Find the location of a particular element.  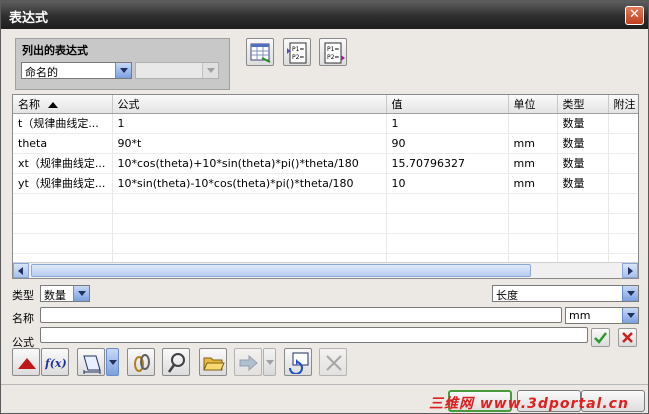

list-filter-value: 命名的 is located at coordinates (41, 72).